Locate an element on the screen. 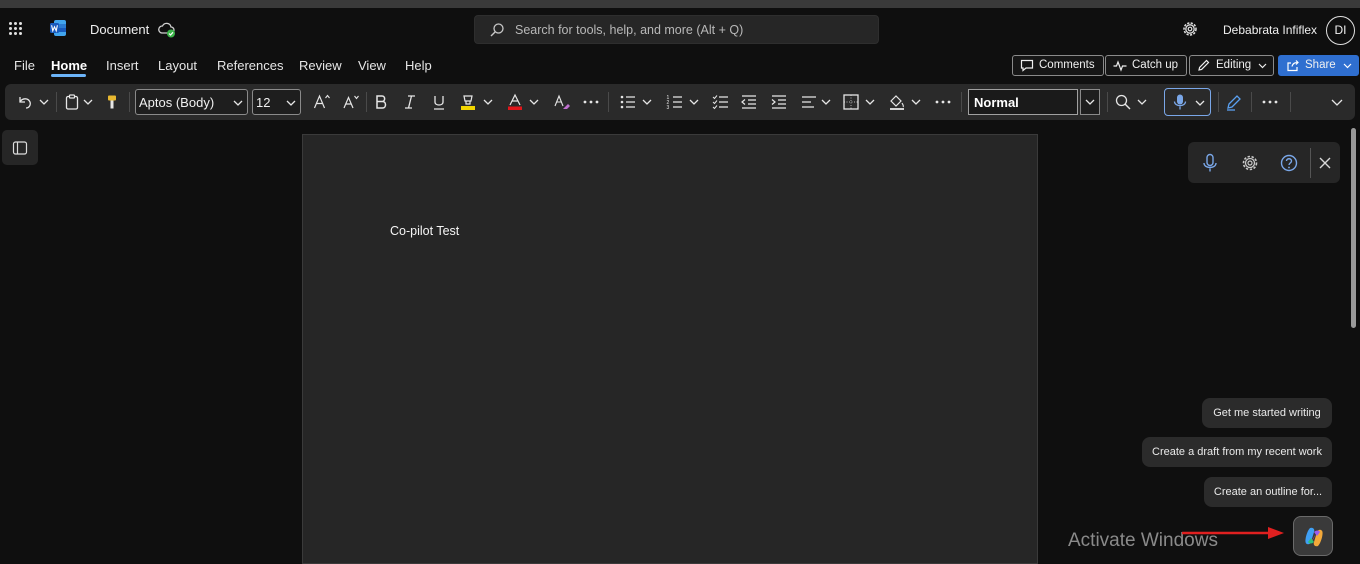  word-logo-icon is located at coordinates (58, 28).